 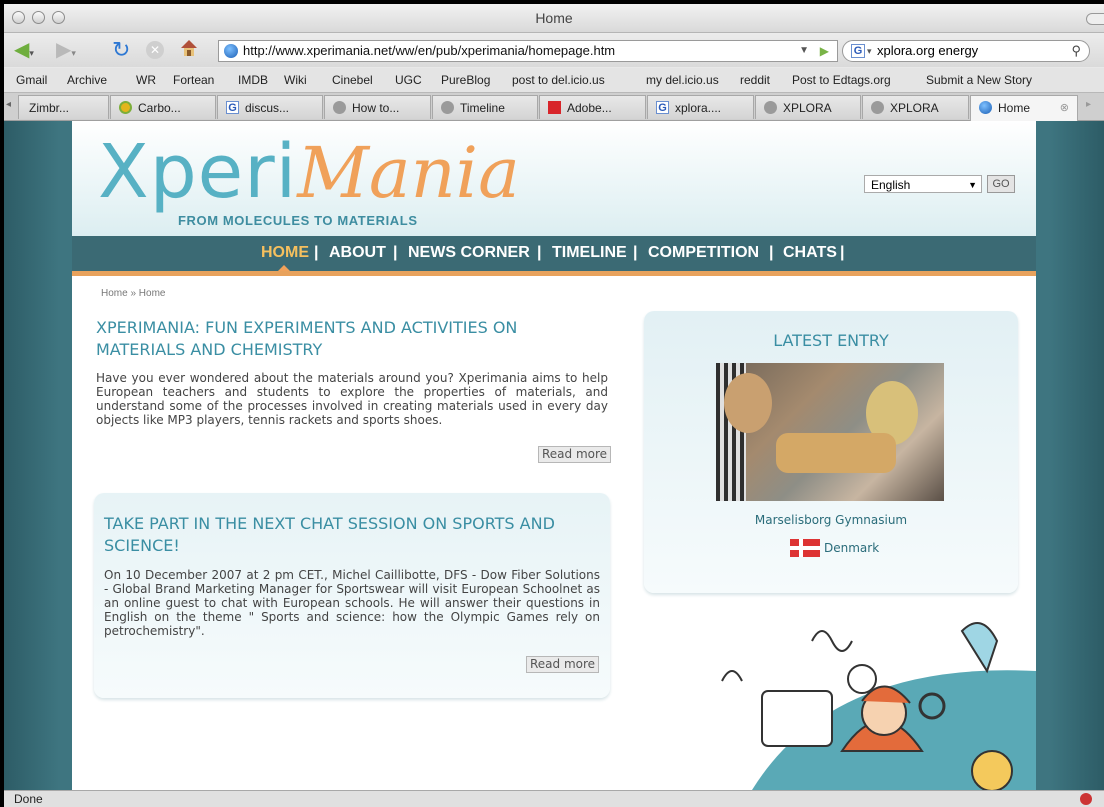 I want to click on adobe-icon, so click(x=554, y=107).